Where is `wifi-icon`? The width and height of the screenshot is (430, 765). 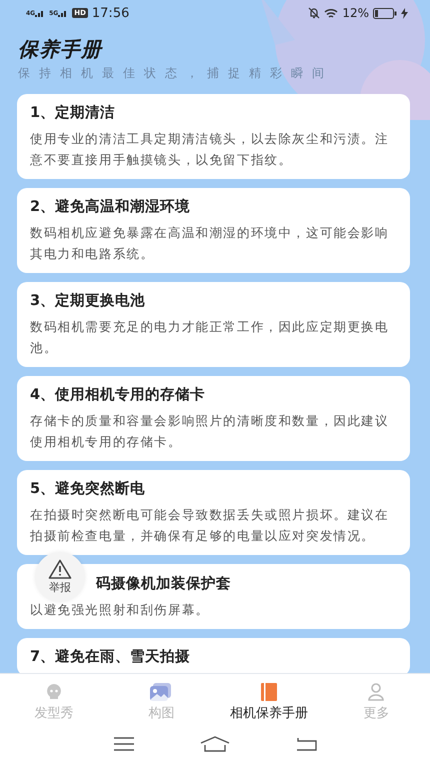 wifi-icon is located at coordinates (331, 13).